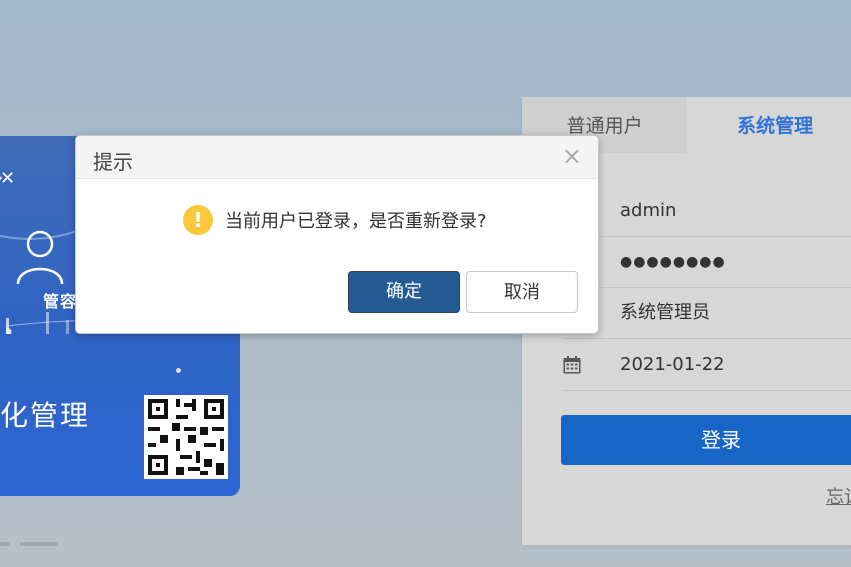 The image size is (851, 567). I want to click on qr-code, so click(186, 437).